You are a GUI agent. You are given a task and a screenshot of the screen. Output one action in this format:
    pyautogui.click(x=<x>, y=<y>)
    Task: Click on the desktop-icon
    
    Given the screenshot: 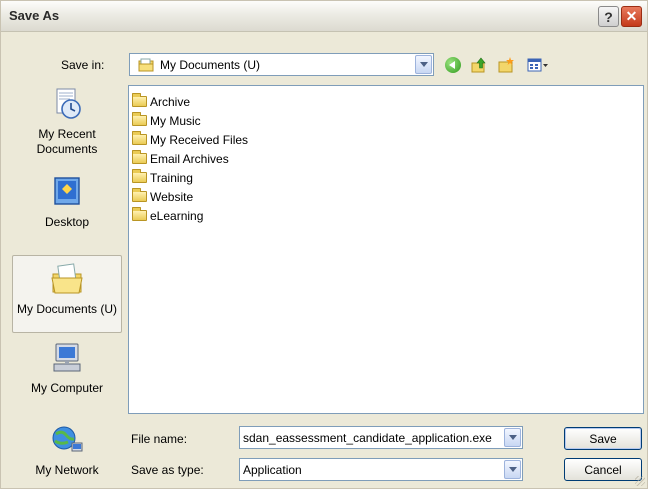 What is the action you would take?
    pyautogui.click(x=67, y=191)
    